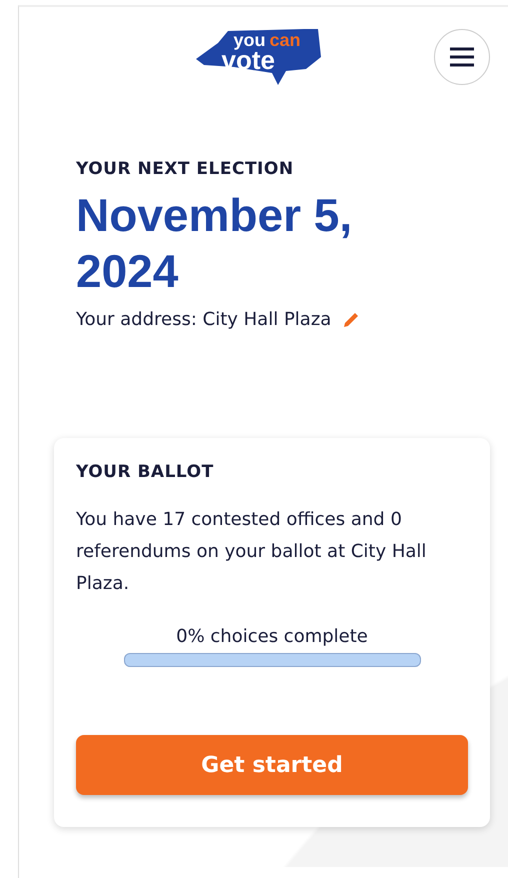  I want to click on section-heading: YOUR NEXT ELECTION, so click(185, 169).